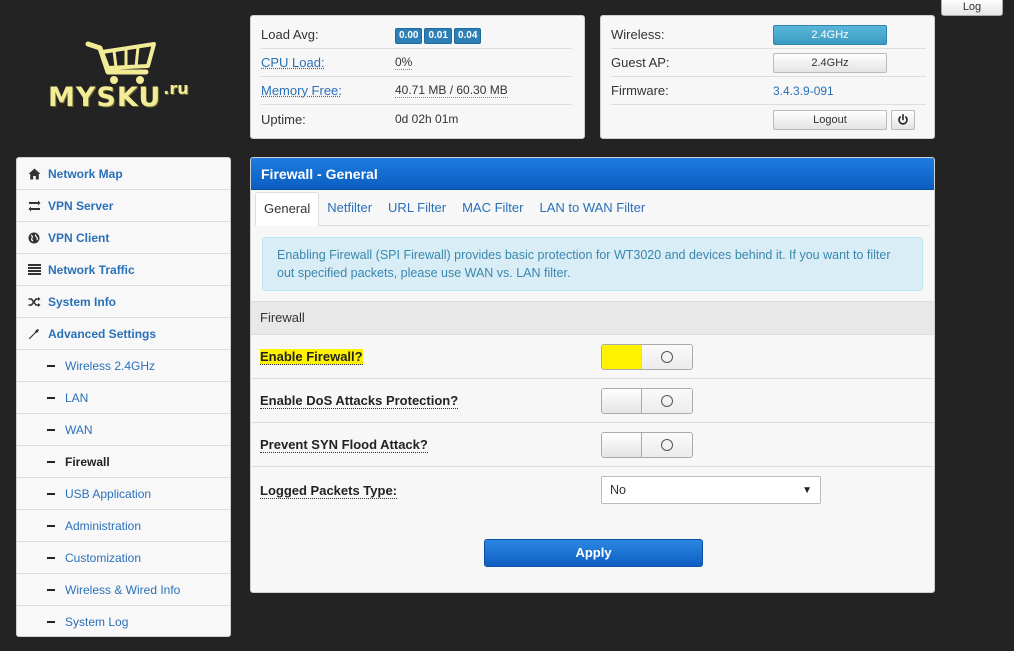 The height and width of the screenshot is (651, 1014). Describe the element at coordinates (344, 445) in the screenshot. I see `syn-flood-label-text: Prevent SYN Flood Attack?` at that location.